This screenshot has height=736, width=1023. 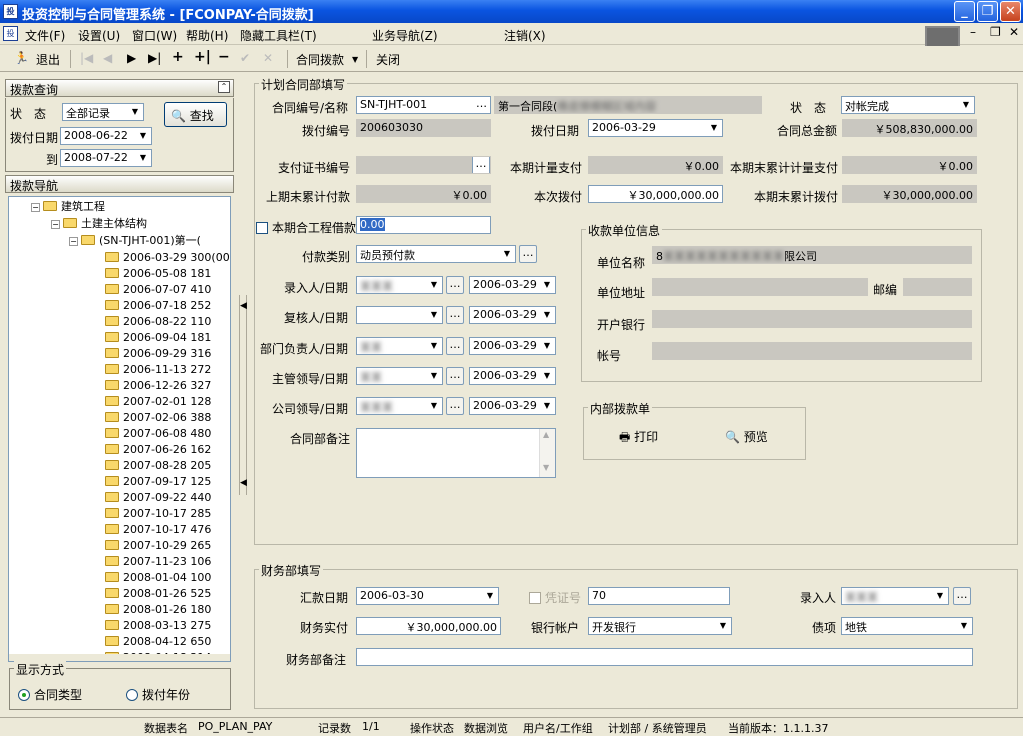 I want to click on bank-select: 开发银行 ▼, so click(x=660, y=626).